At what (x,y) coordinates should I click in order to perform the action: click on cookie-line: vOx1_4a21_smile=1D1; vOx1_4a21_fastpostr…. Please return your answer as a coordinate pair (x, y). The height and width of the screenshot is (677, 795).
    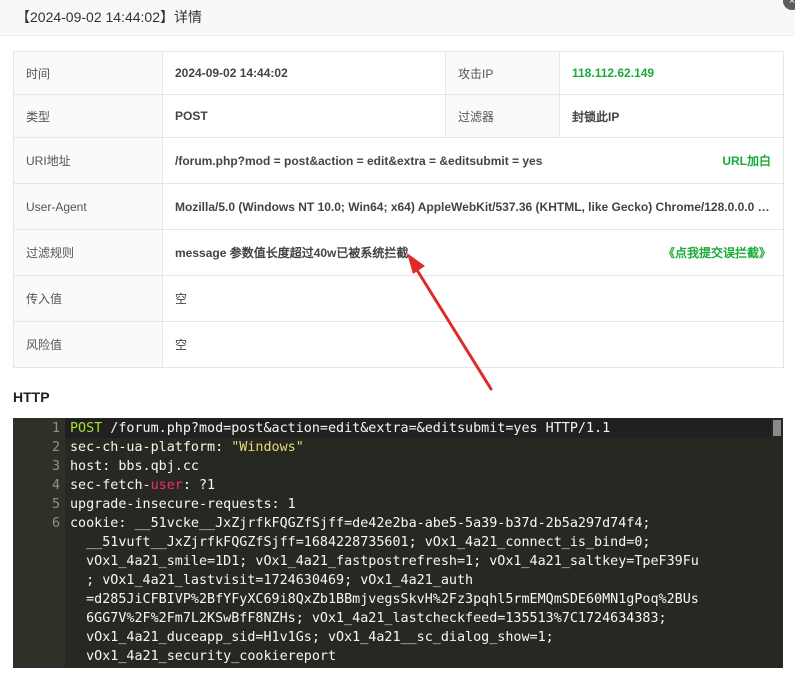
    Looking at the image, I should click on (384, 561).